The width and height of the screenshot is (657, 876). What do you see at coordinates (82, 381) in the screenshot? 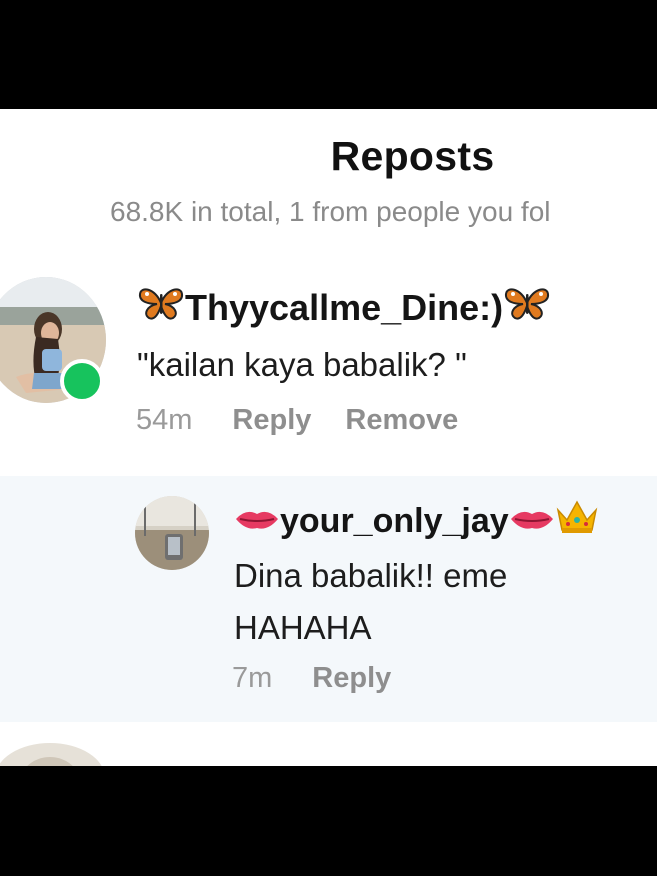
I see `online-status-dot` at bounding box center [82, 381].